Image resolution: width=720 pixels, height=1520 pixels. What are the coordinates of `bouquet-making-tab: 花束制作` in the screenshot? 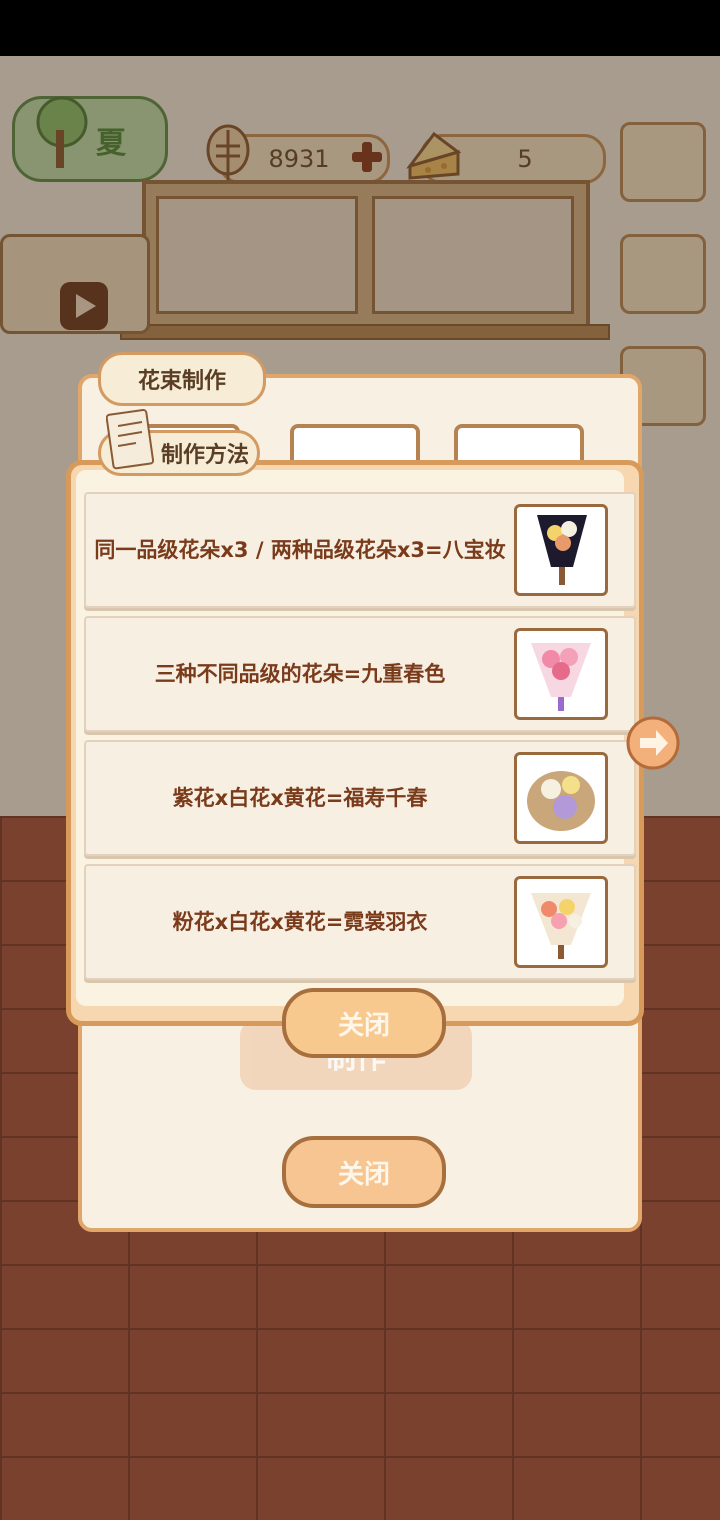 It's located at (182, 379).